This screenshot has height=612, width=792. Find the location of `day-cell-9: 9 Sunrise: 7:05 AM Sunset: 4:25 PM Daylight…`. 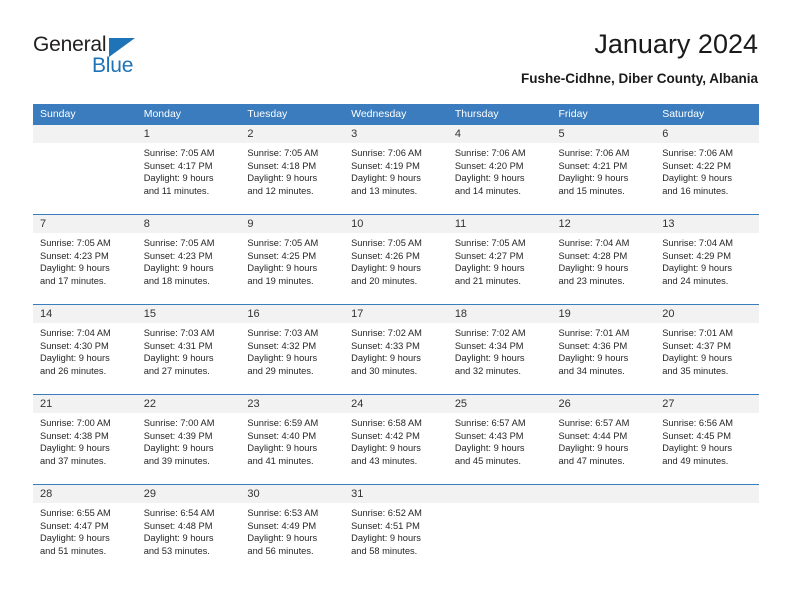

day-cell-9: 9 Sunrise: 7:05 AM Sunset: 4:25 PM Daylight… is located at coordinates (292, 259).